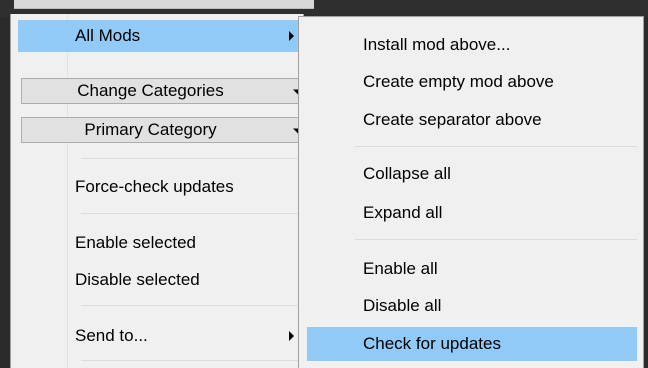 This screenshot has width=648, height=368. What do you see at coordinates (472, 174) in the screenshot?
I see `menu-item-collapse-all: Collapse all` at bounding box center [472, 174].